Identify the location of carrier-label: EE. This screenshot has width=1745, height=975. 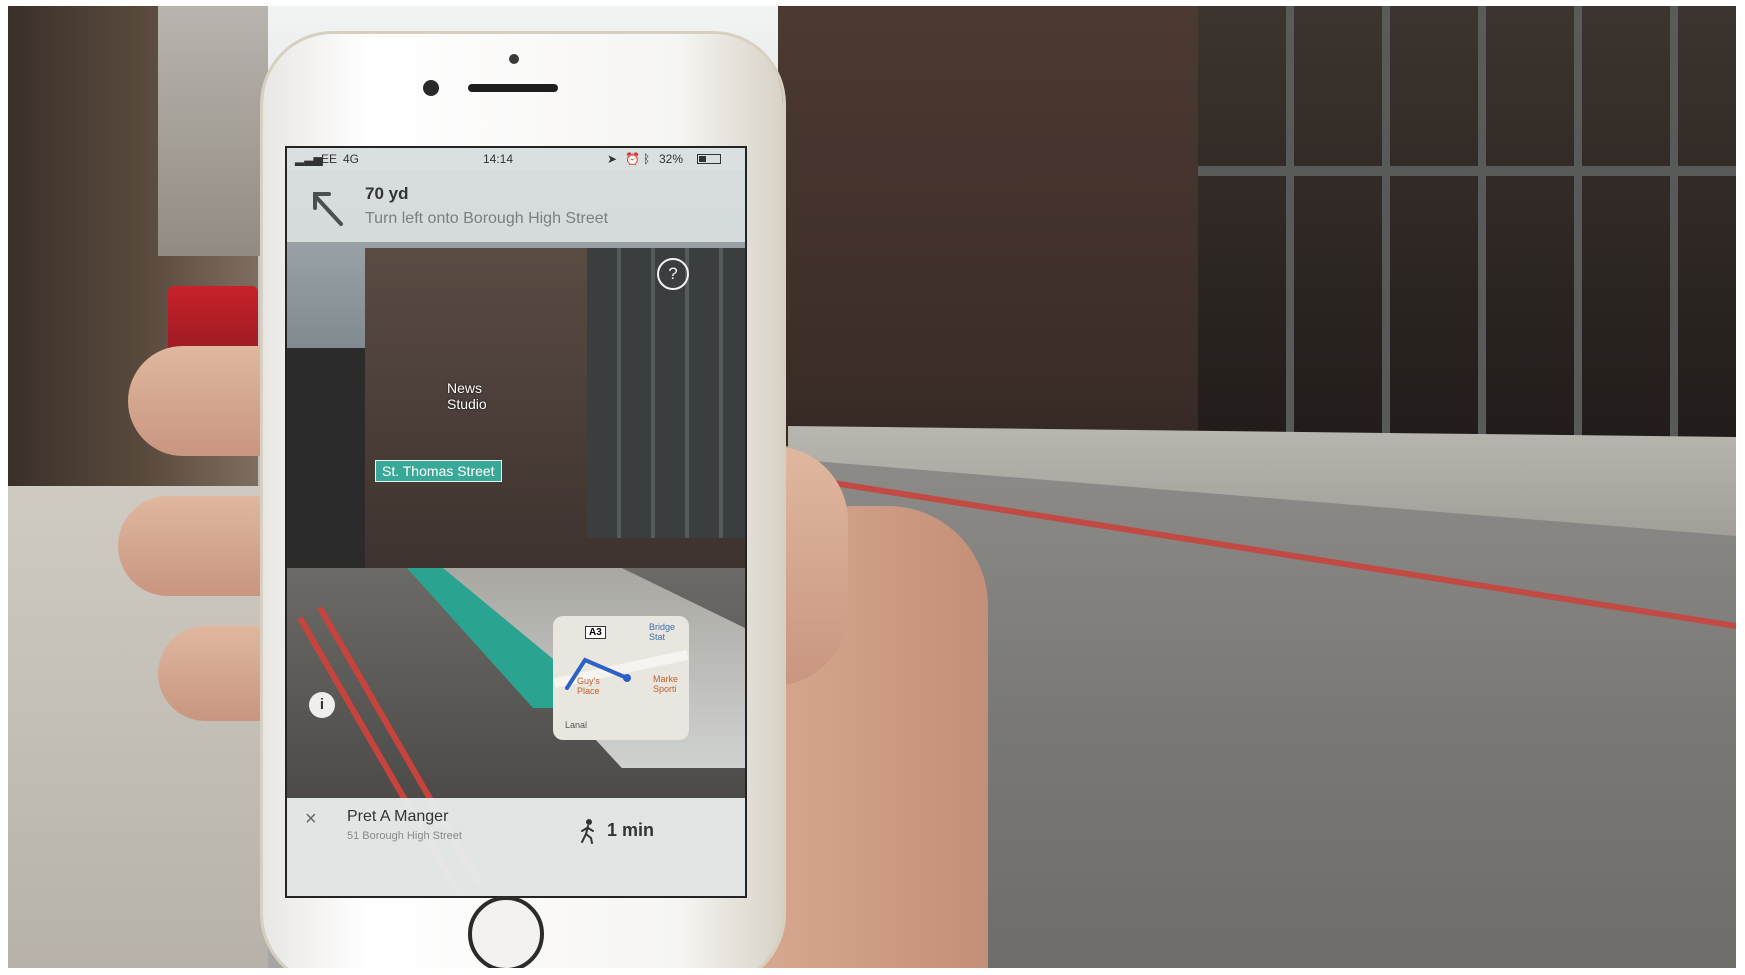
(329, 159).